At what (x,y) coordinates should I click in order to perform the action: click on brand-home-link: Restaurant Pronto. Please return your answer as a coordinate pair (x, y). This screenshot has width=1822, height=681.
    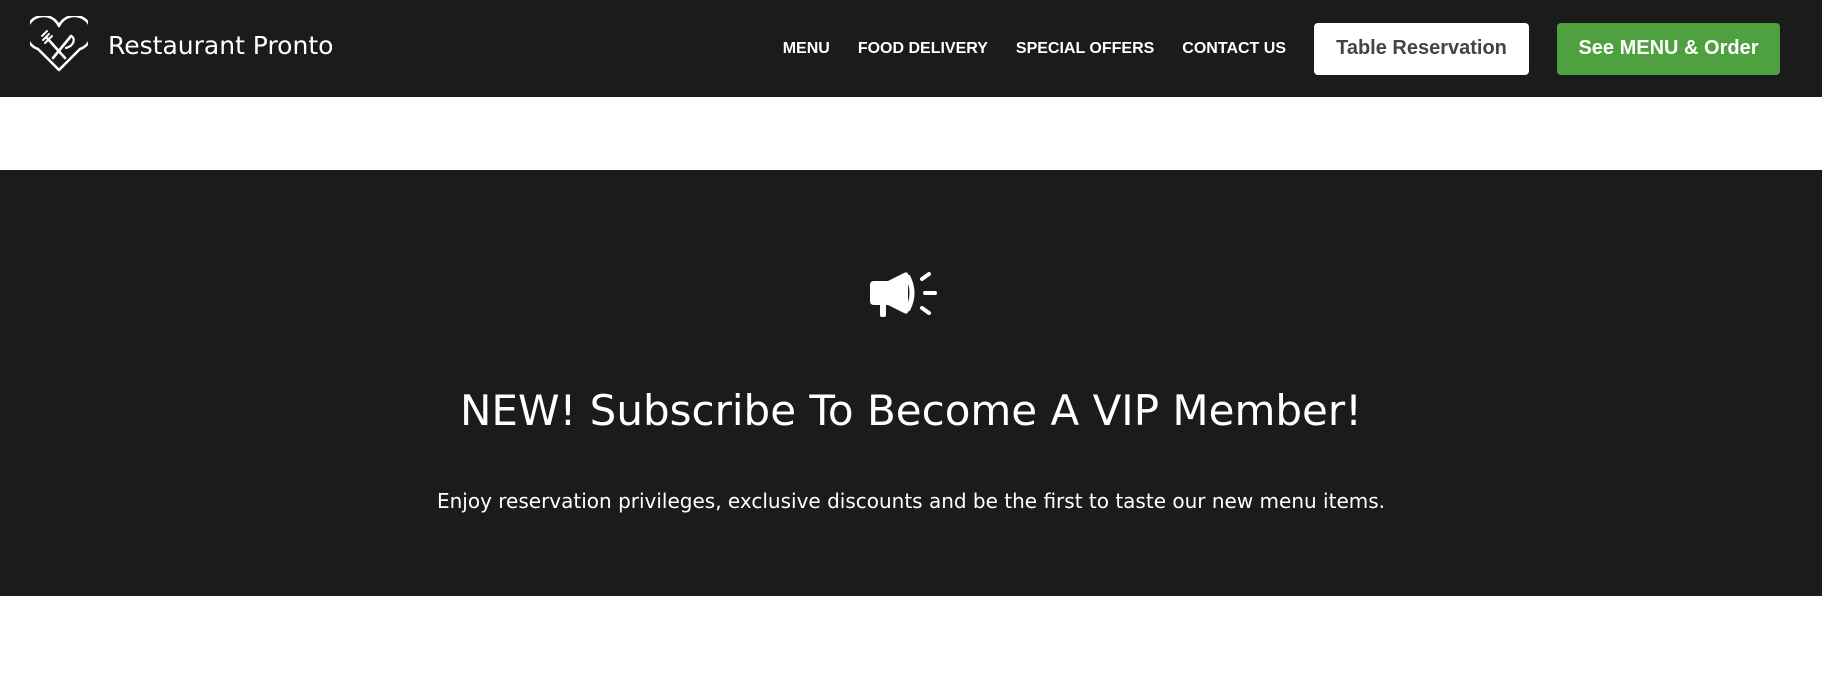
    Looking at the image, I should click on (181, 45).